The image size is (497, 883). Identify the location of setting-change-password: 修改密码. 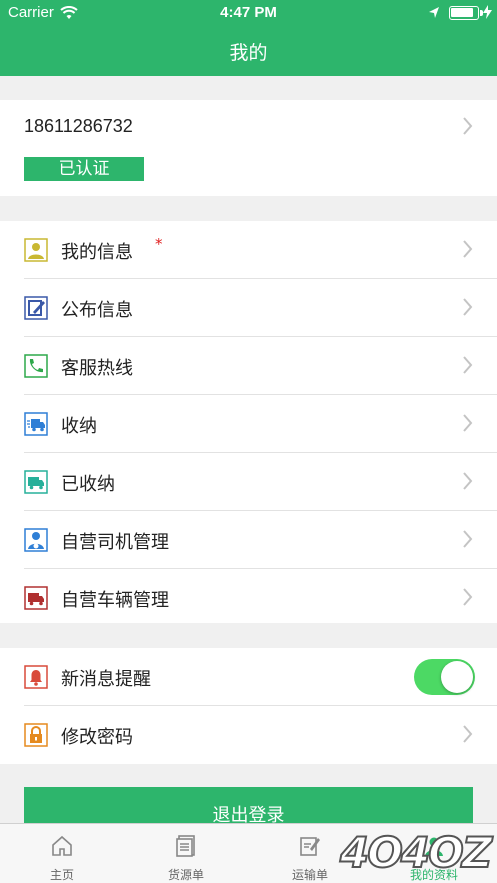
(248, 735).